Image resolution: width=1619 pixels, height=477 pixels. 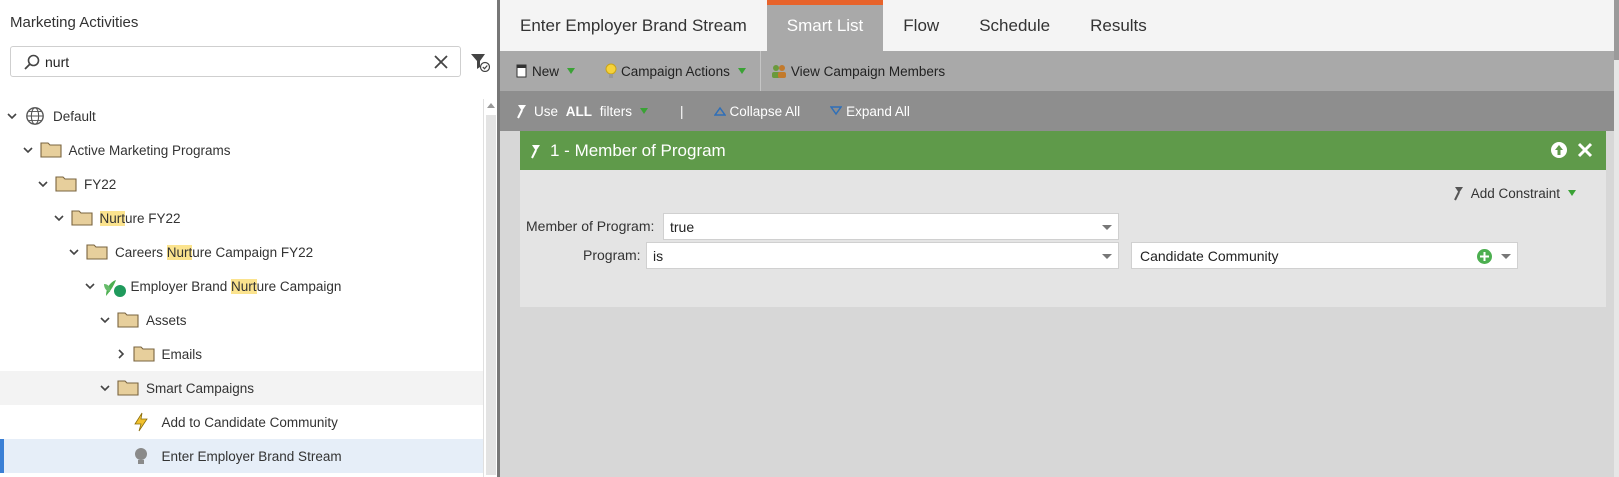 I want to click on clear-search-icon, so click(x=441, y=62).